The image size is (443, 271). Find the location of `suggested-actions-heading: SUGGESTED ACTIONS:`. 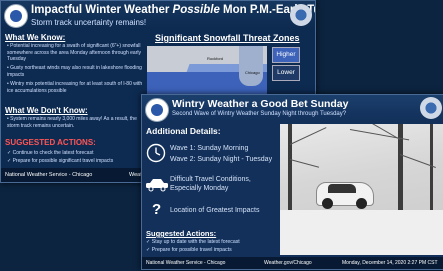

suggested-actions-heading: SUGGESTED ACTIONS: is located at coordinates (50, 142).